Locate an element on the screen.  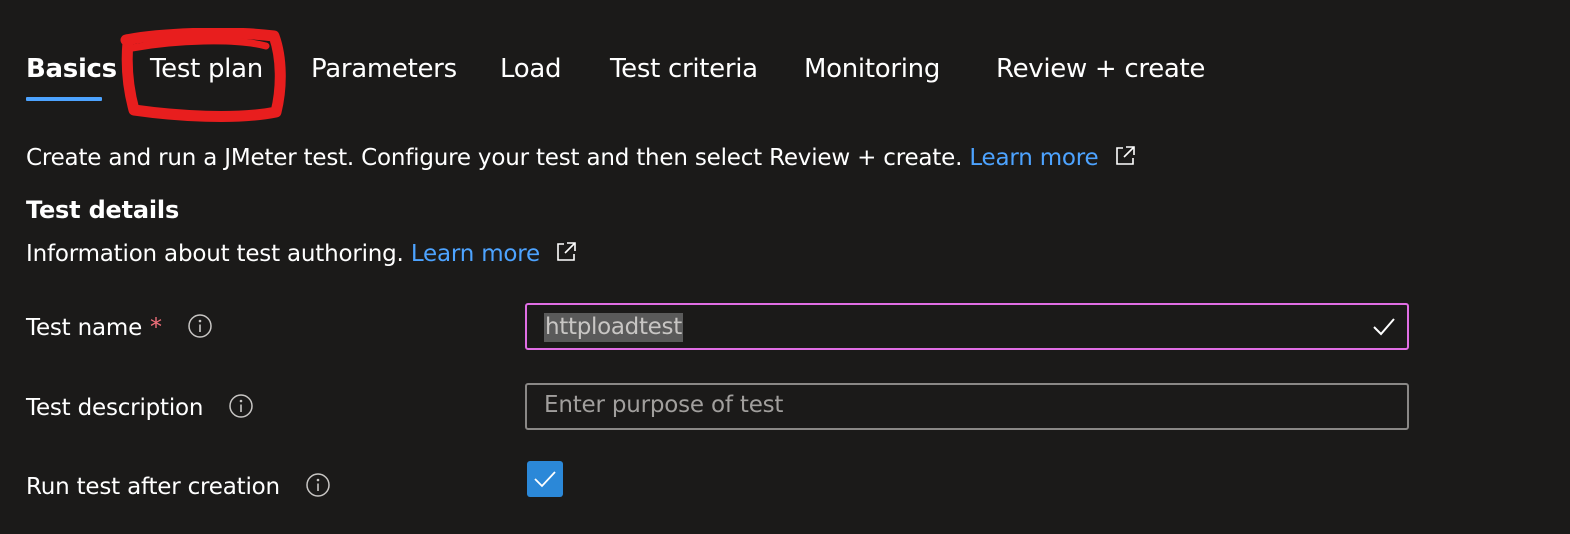
section-title: Test details is located at coordinates (103, 210).